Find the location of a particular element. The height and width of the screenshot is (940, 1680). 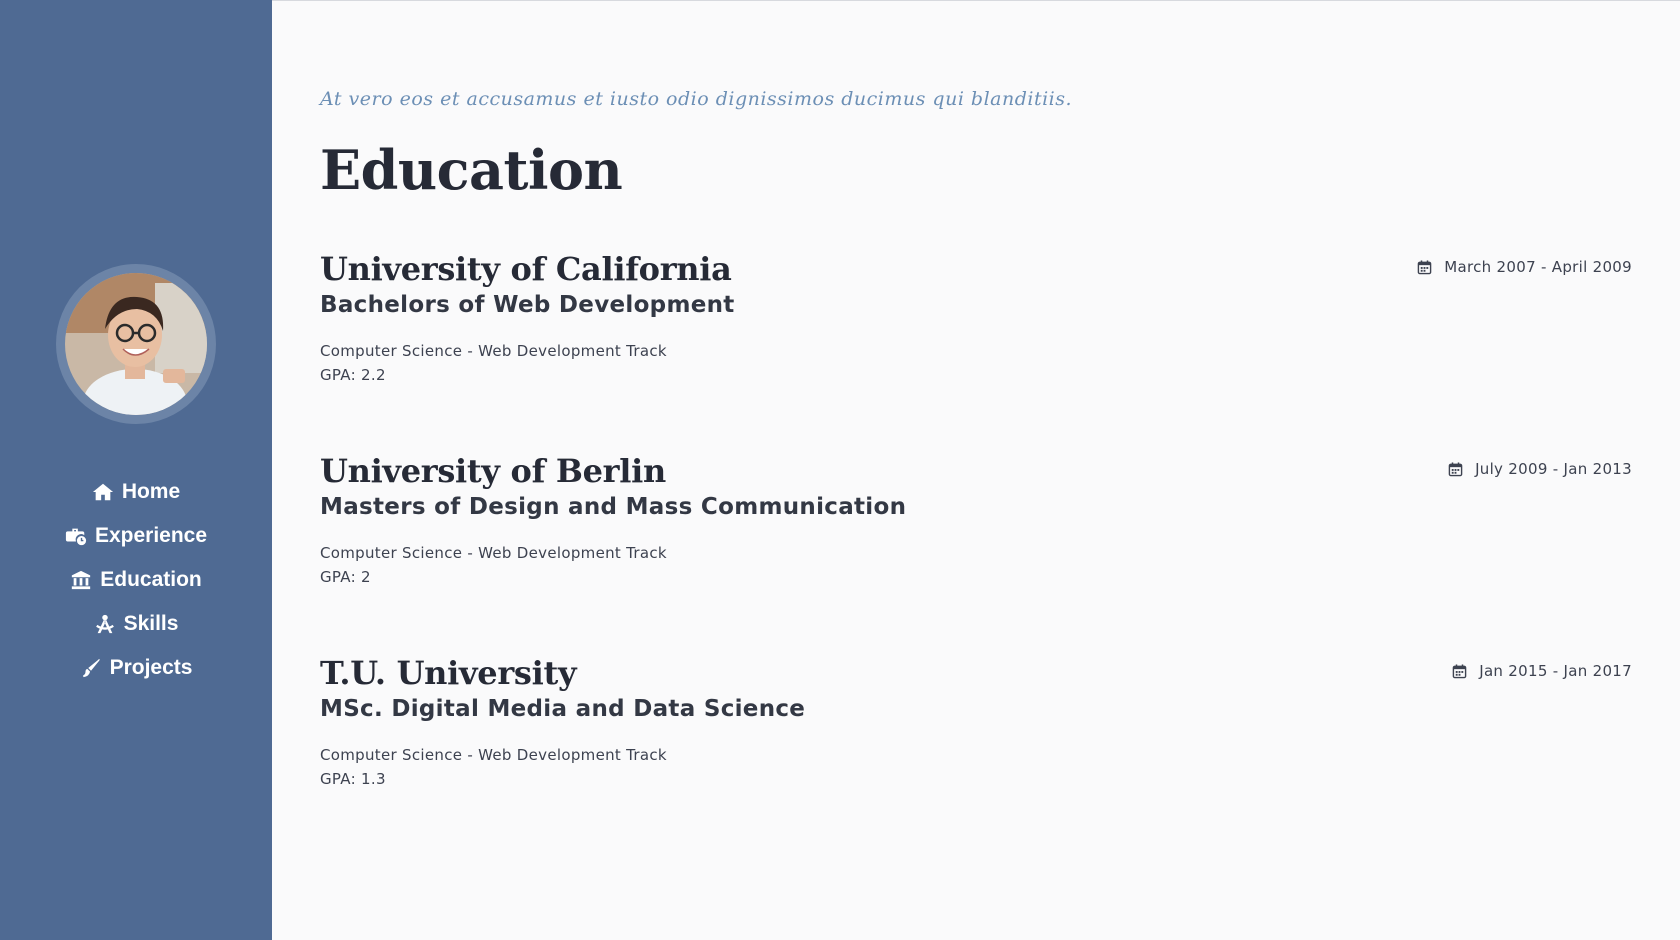

top-divider is located at coordinates (976, 0).